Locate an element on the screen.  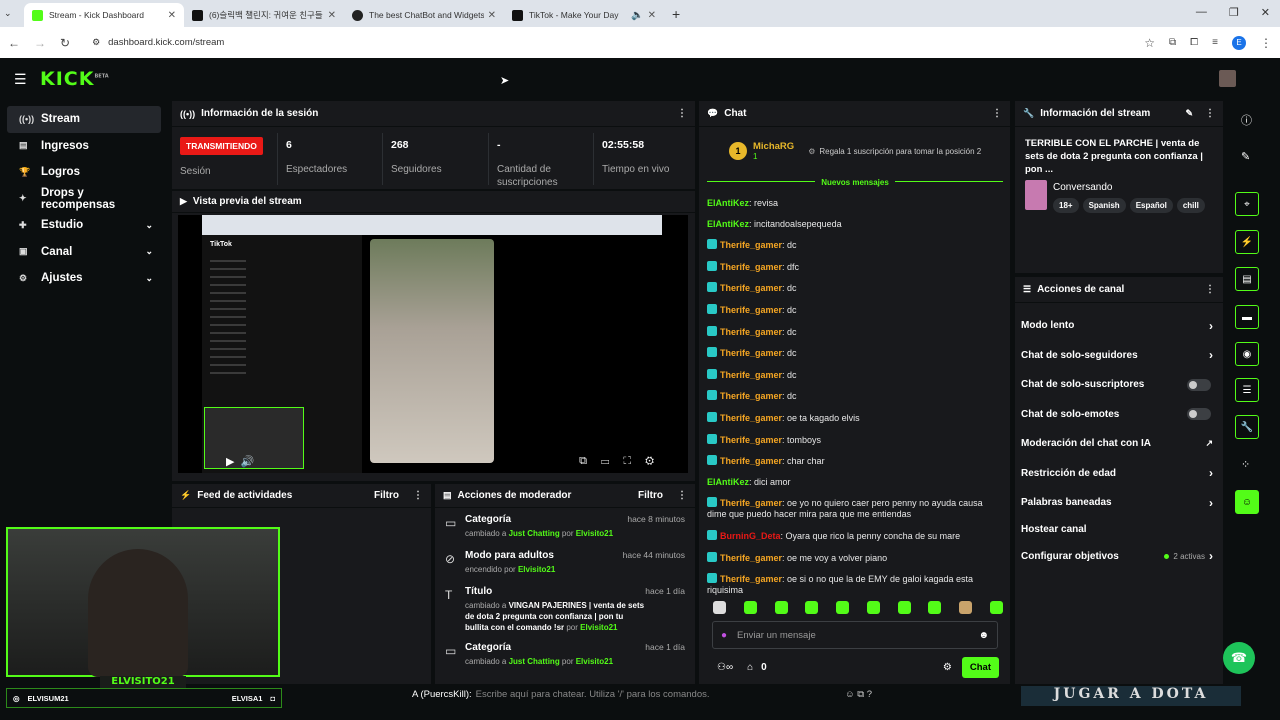
forward-icon: → is located at coordinates (40, 43).